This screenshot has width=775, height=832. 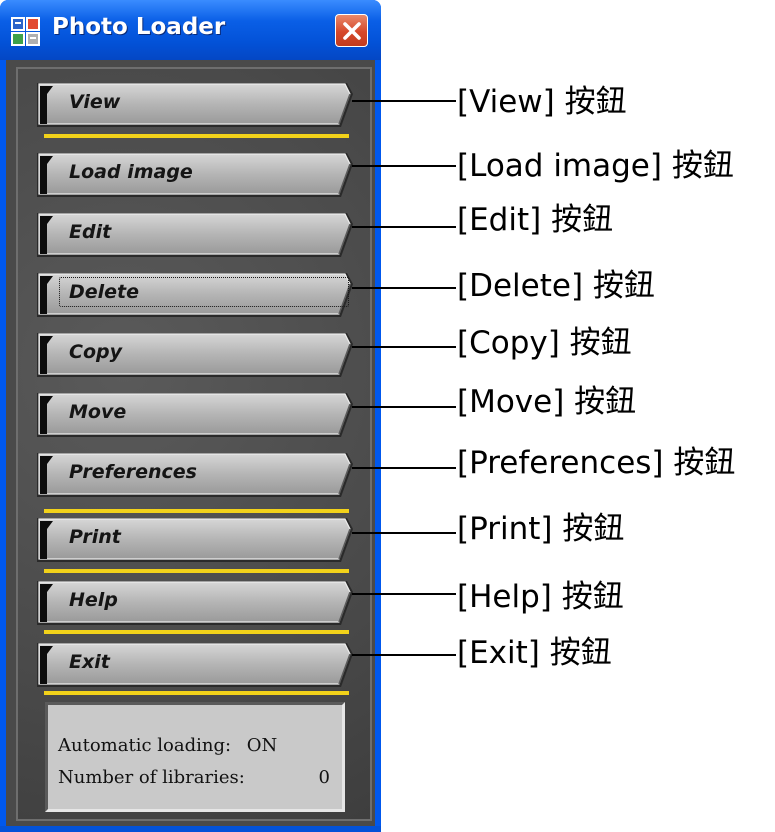 I want to click on help-button: Help, so click(x=195, y=603).